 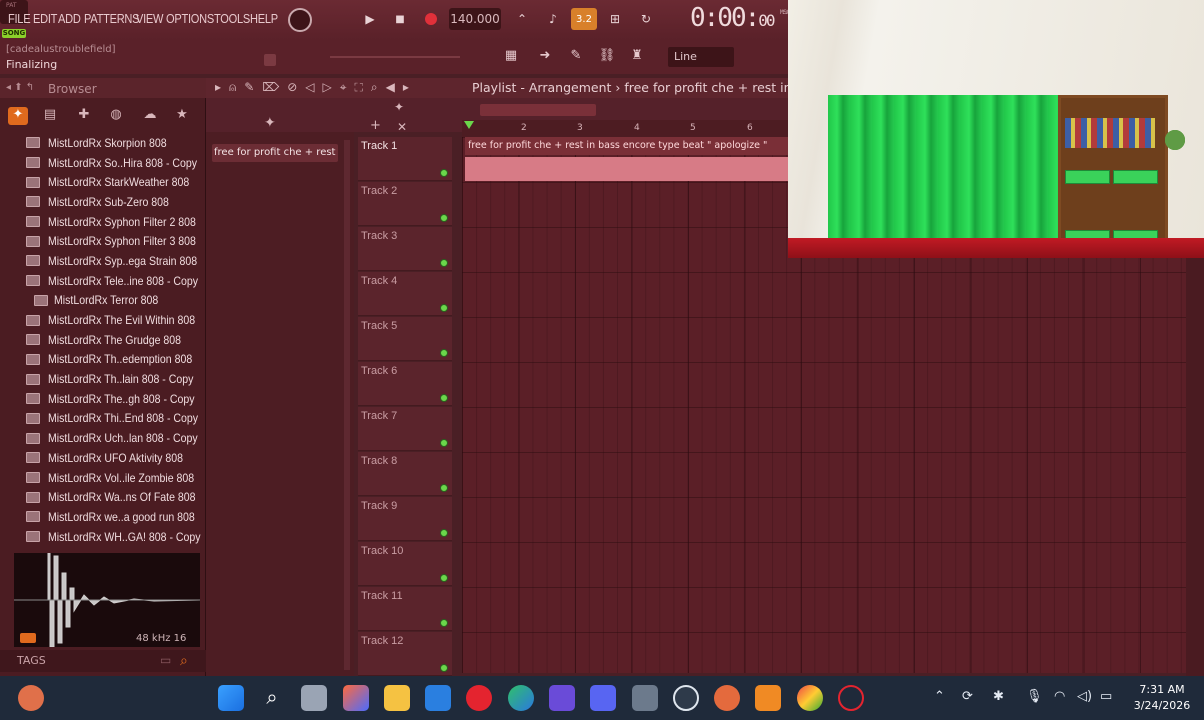 I want to click on browser-file-item: MistLordRx Vol..ile Zombie 808, so click(x=114, y=478).